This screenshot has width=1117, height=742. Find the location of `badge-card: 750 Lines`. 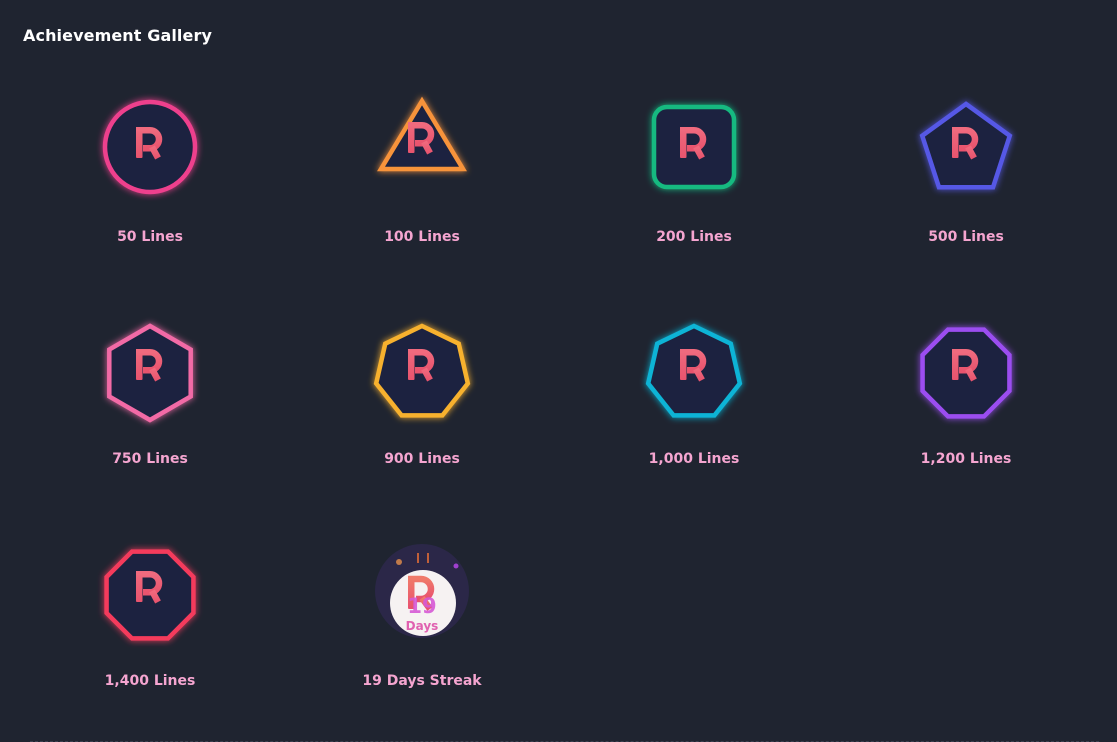

badge-card: 750 Lines is located at coordinates (150, 411).